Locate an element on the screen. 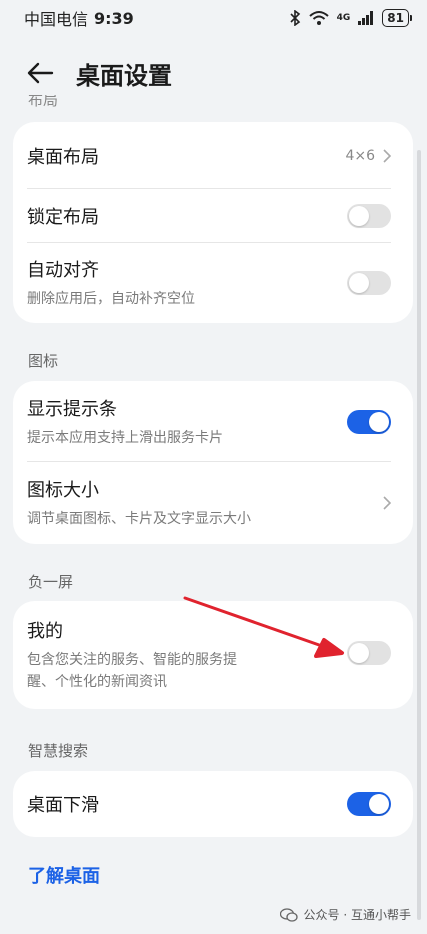 This screenshot has height=934, width=427. row-title: 锁定布局 is located at coordinates (63, 217).